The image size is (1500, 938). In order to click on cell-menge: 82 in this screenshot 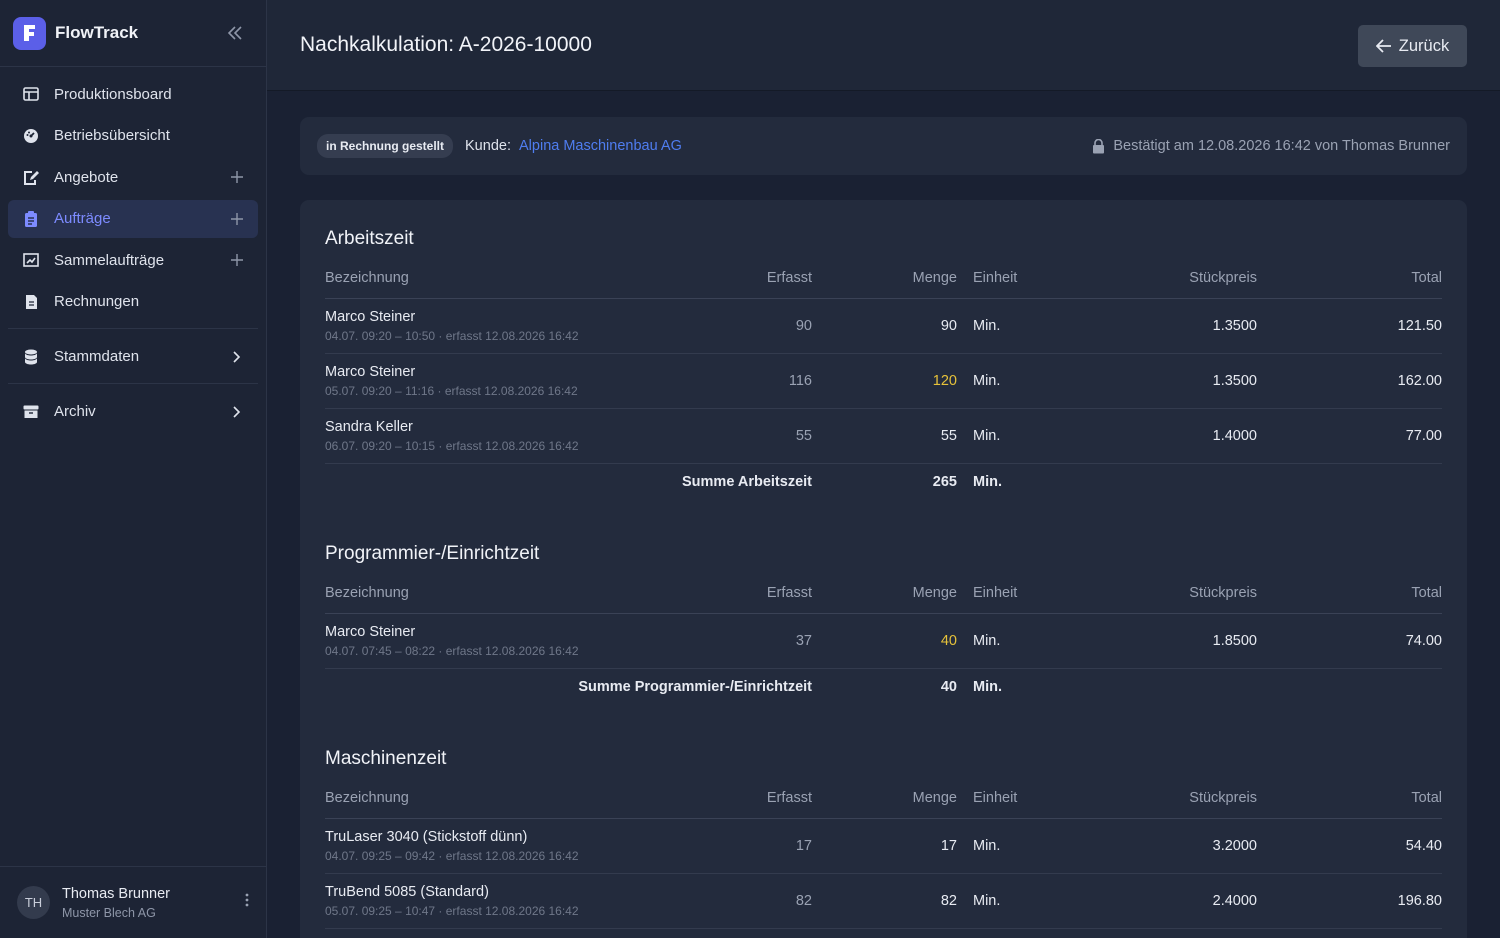, I will do `click(884, 901)`.